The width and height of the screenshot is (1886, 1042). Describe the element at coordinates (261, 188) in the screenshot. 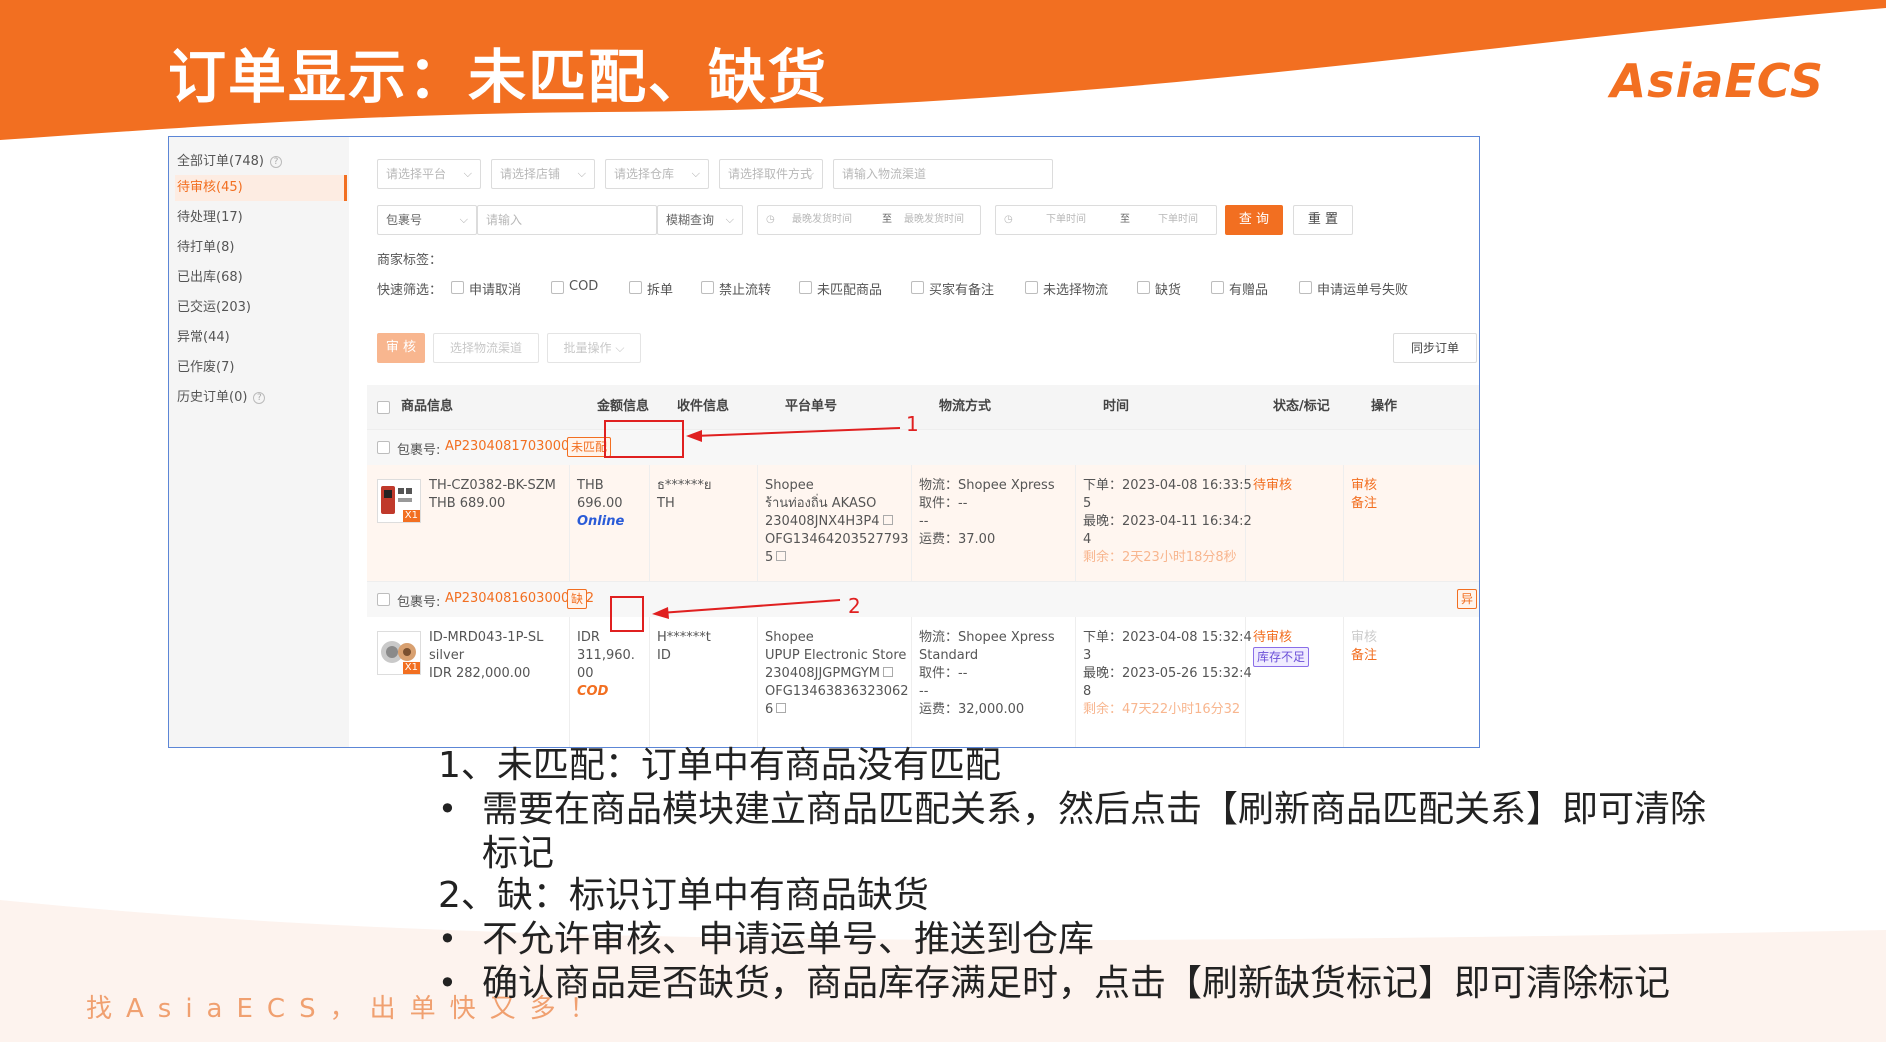

I see `sidebar-item-pending-review: 待审核(45)` at that location.